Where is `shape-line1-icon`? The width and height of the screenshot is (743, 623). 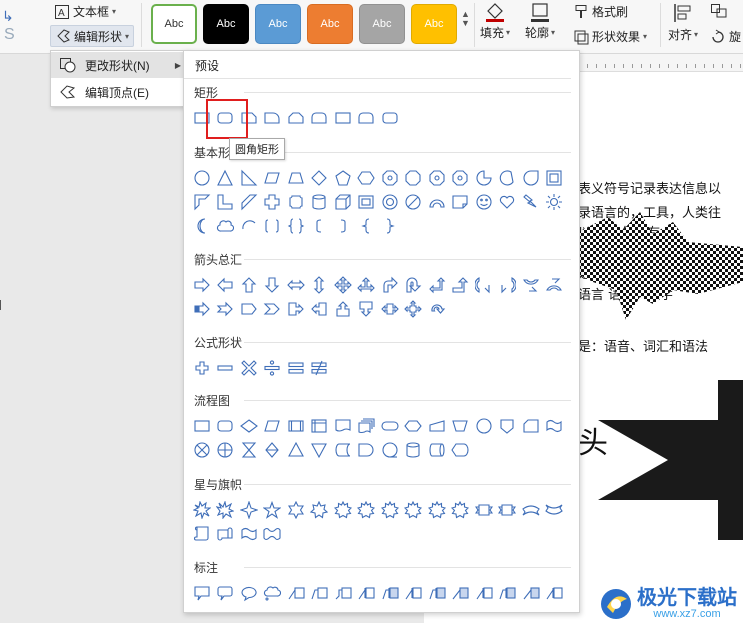 shape-line1-icon is located at coordinates (296, 593).